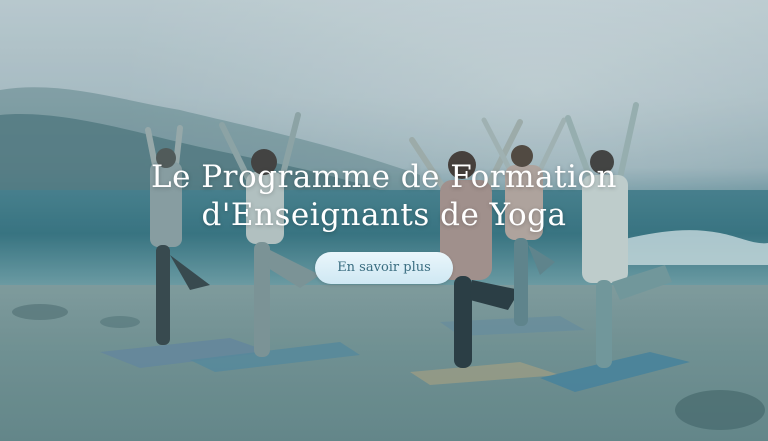 The width and height of the screenshot is (768, 441). I want to click on hero-title-line-1: Le Programme de Formation, so click(384, 177).